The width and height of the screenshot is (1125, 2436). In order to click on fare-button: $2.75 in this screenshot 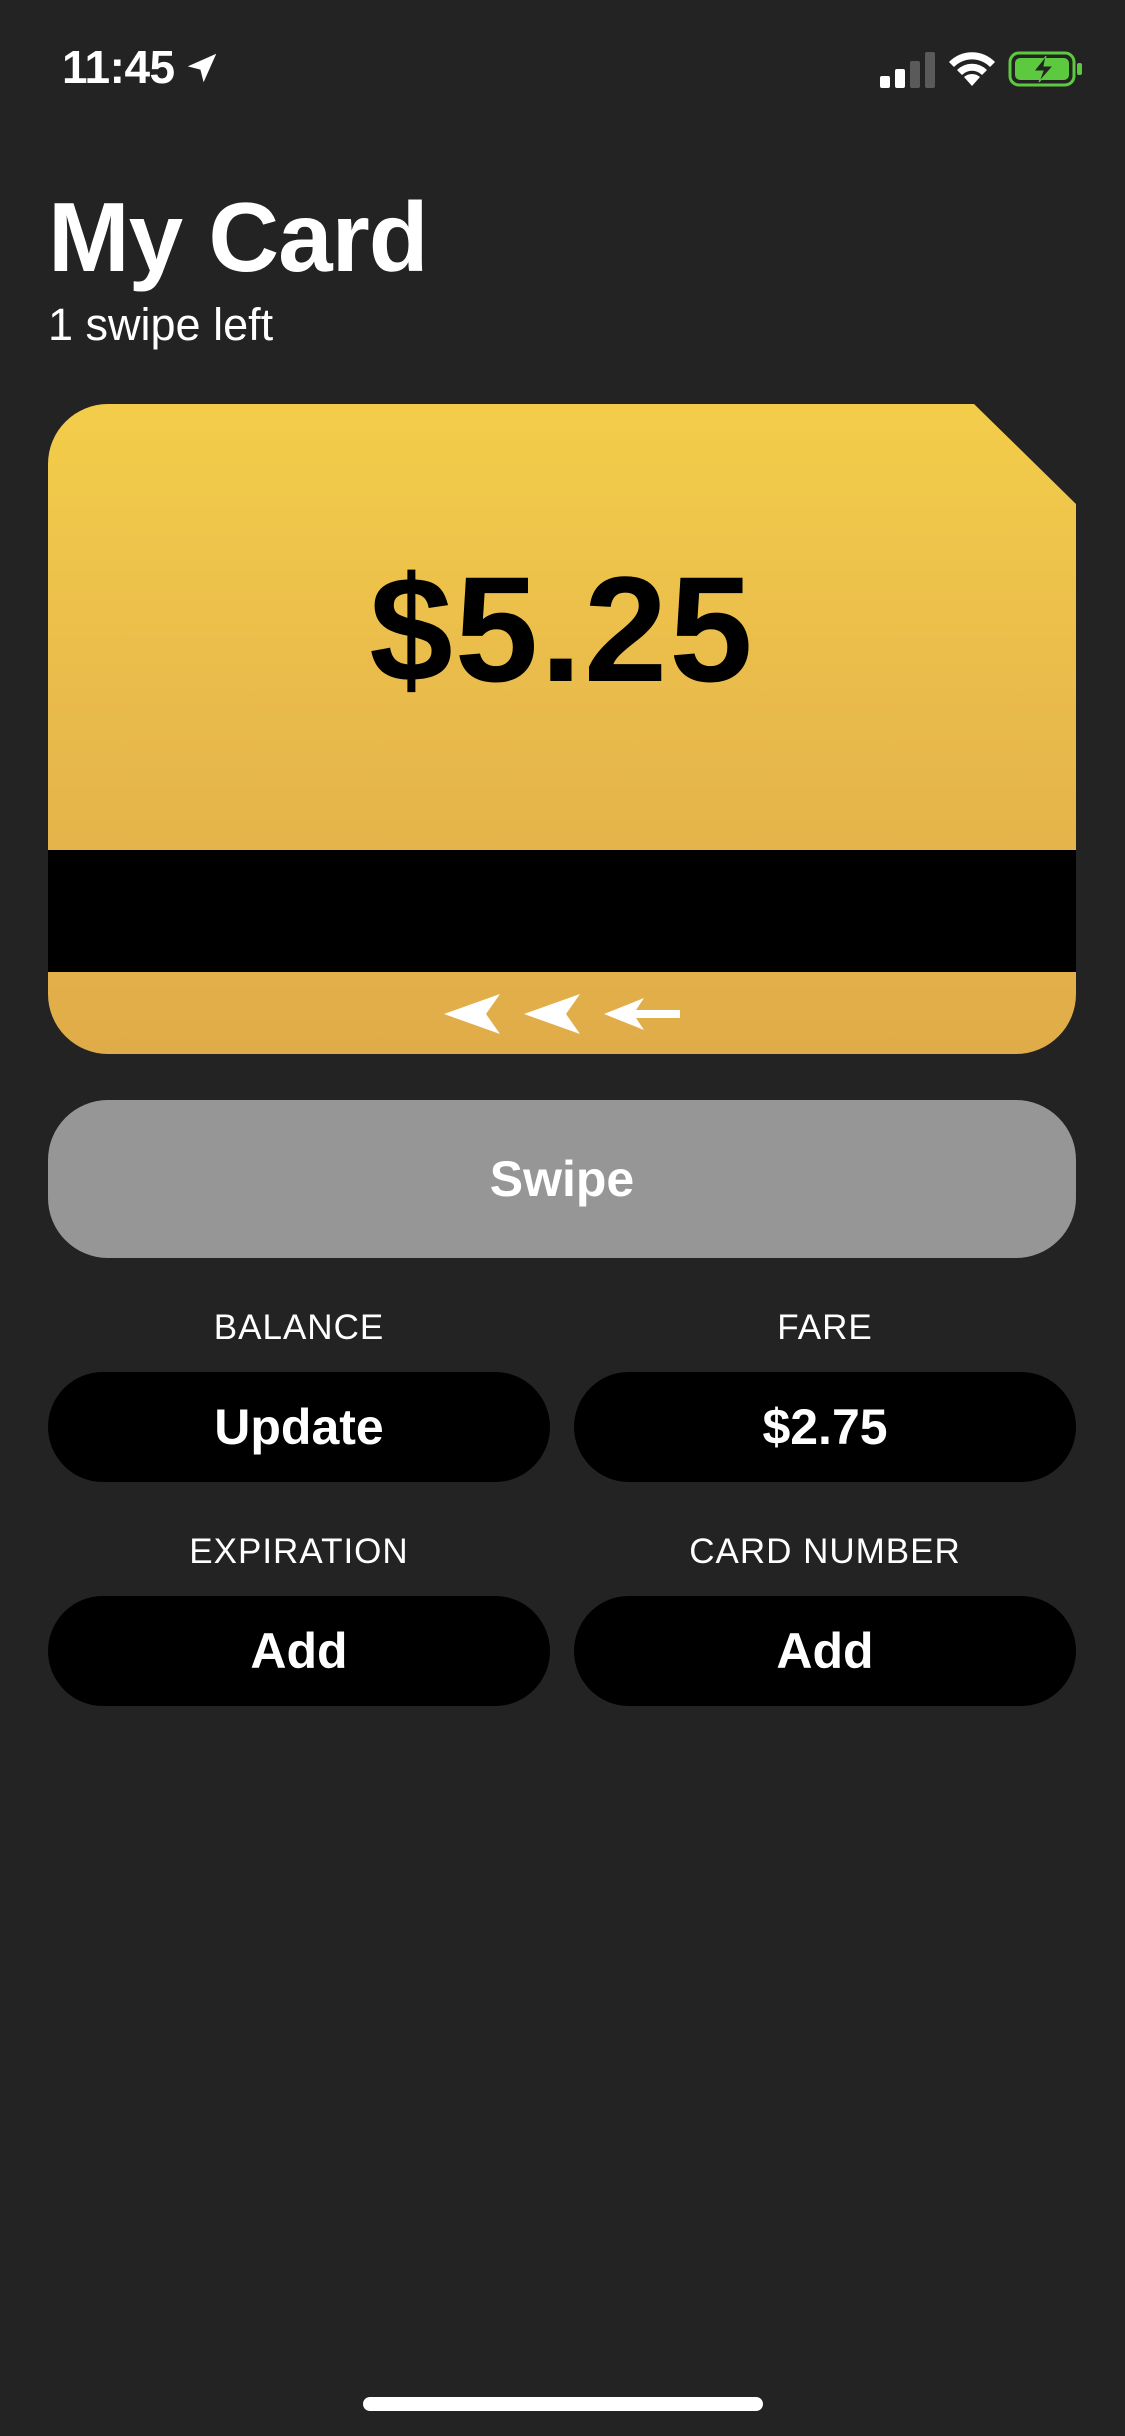, I will do `click(825, 1427)`.